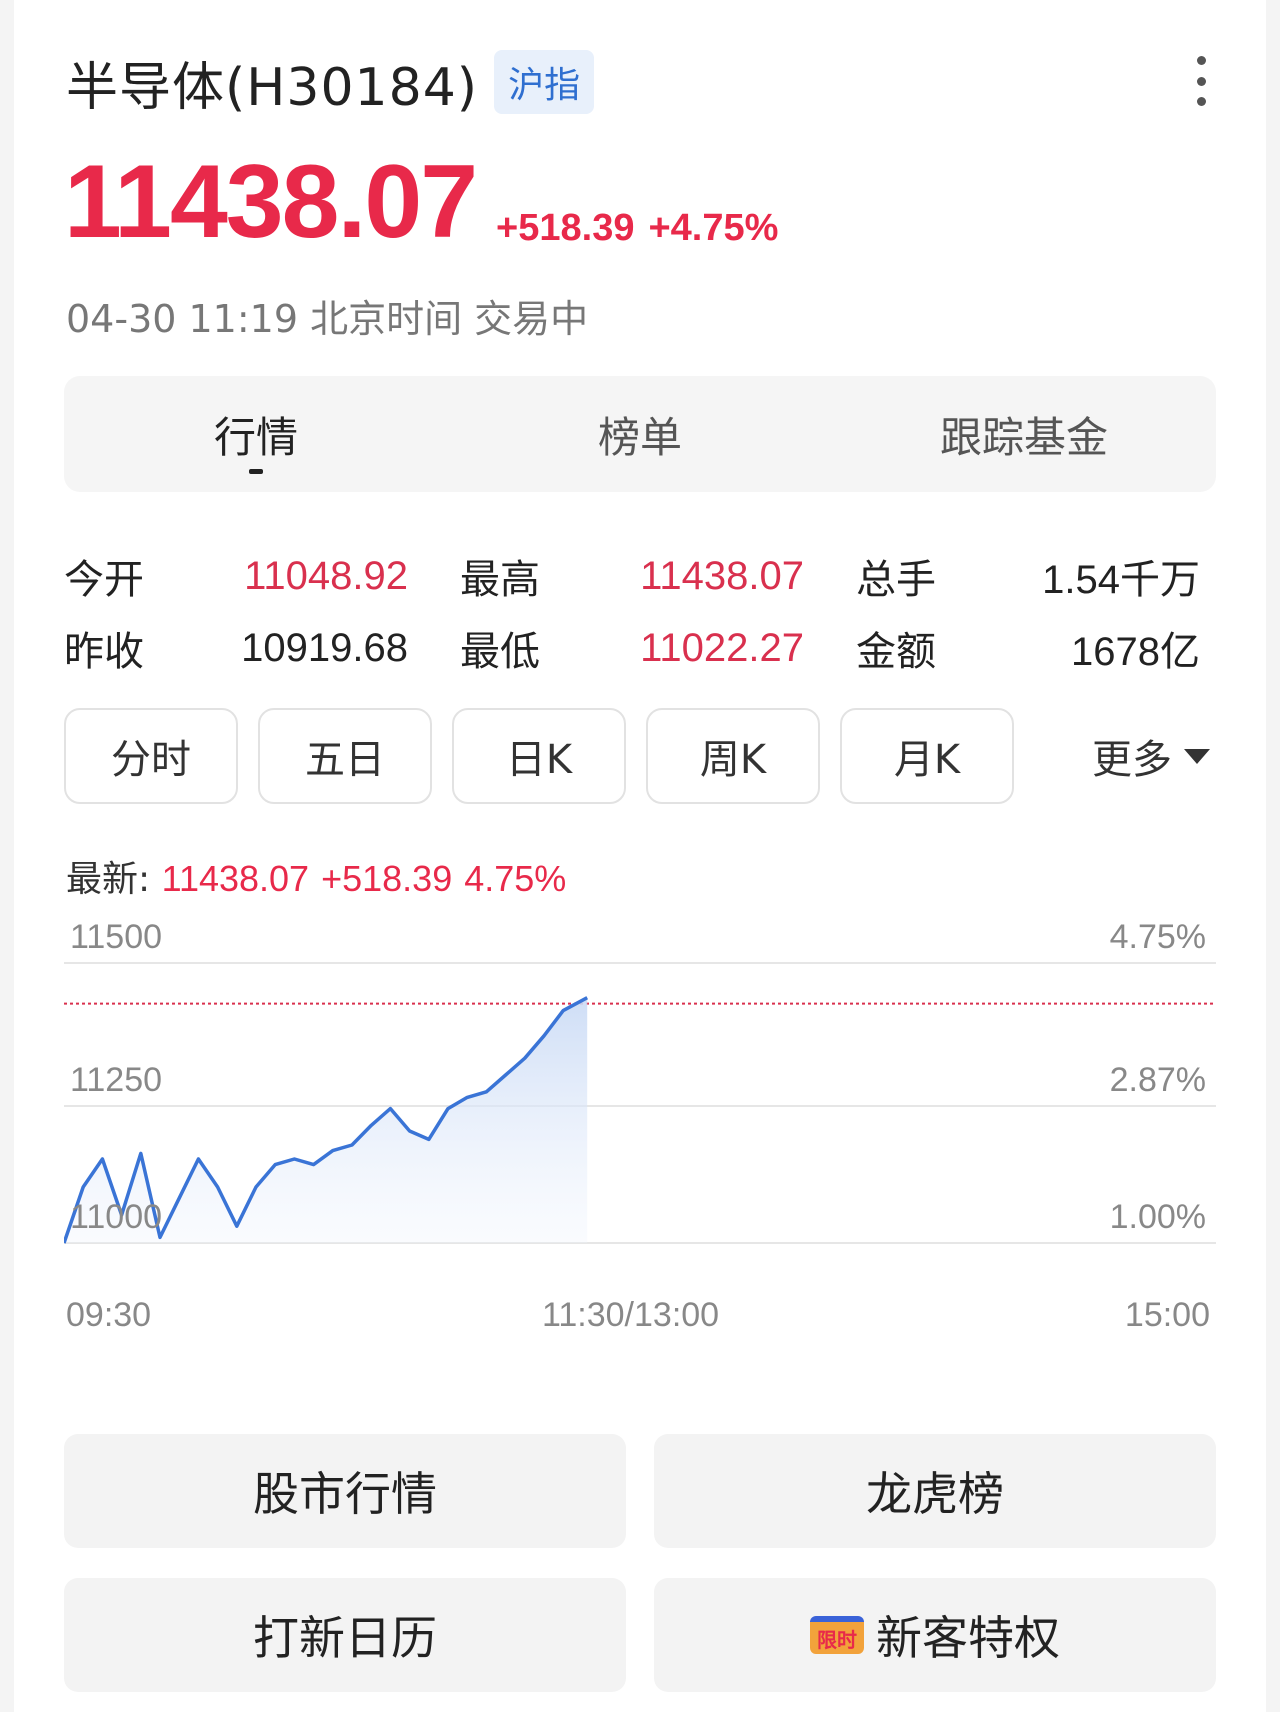 Image resolution: width=1280 pixels, height=1712 pixels. Describe the element at coordinates (1132, 760) in the screenshot. I see `period-more-label: 更多` at that location.